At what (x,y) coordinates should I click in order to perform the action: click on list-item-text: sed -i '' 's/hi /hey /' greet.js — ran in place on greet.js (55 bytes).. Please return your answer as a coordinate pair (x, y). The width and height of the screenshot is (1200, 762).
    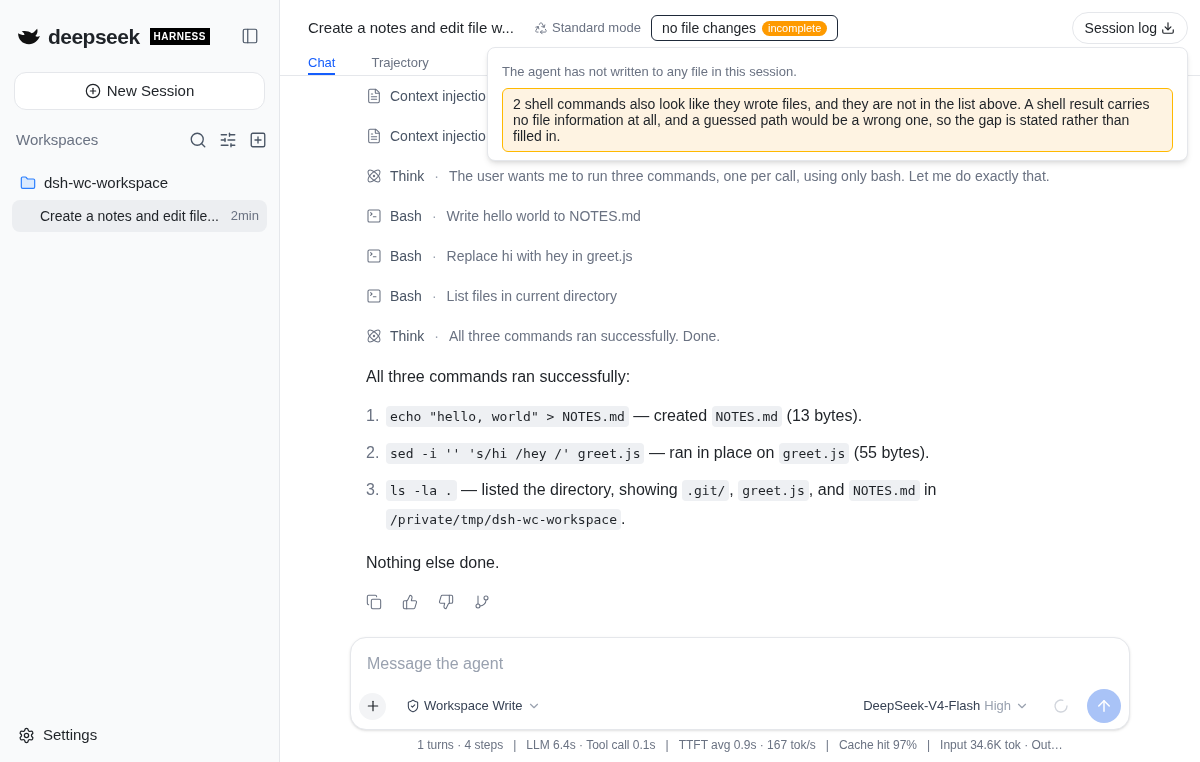
    Looking at the image, I should click on (666, 453).